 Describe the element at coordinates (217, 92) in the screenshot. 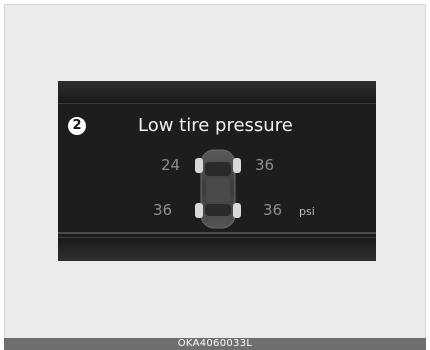

I see `display-top-band` at that location.